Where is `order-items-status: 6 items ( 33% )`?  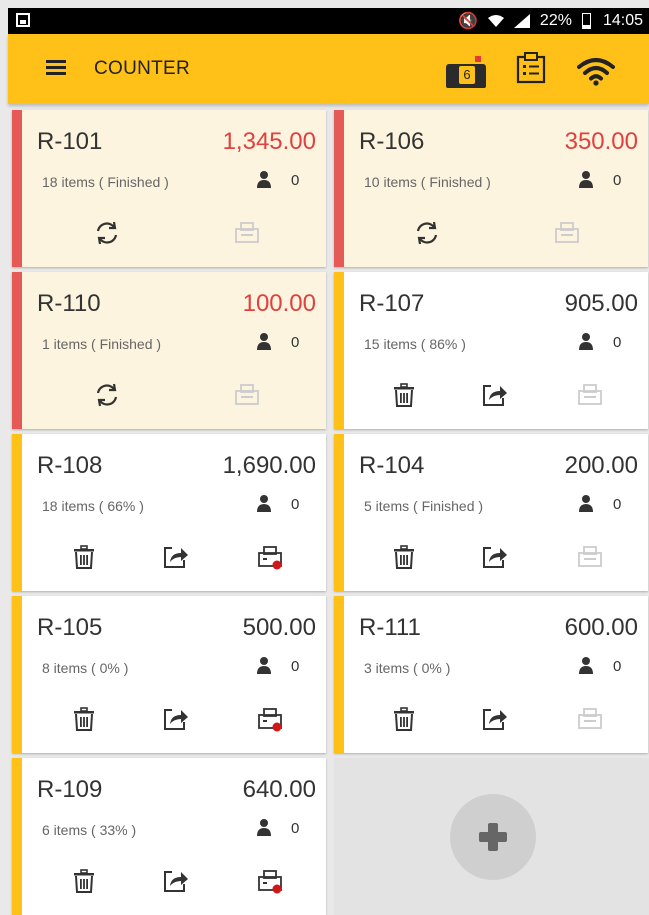 order-items-status: 6 items ( 33% ) is located at coordinates (89, 830).